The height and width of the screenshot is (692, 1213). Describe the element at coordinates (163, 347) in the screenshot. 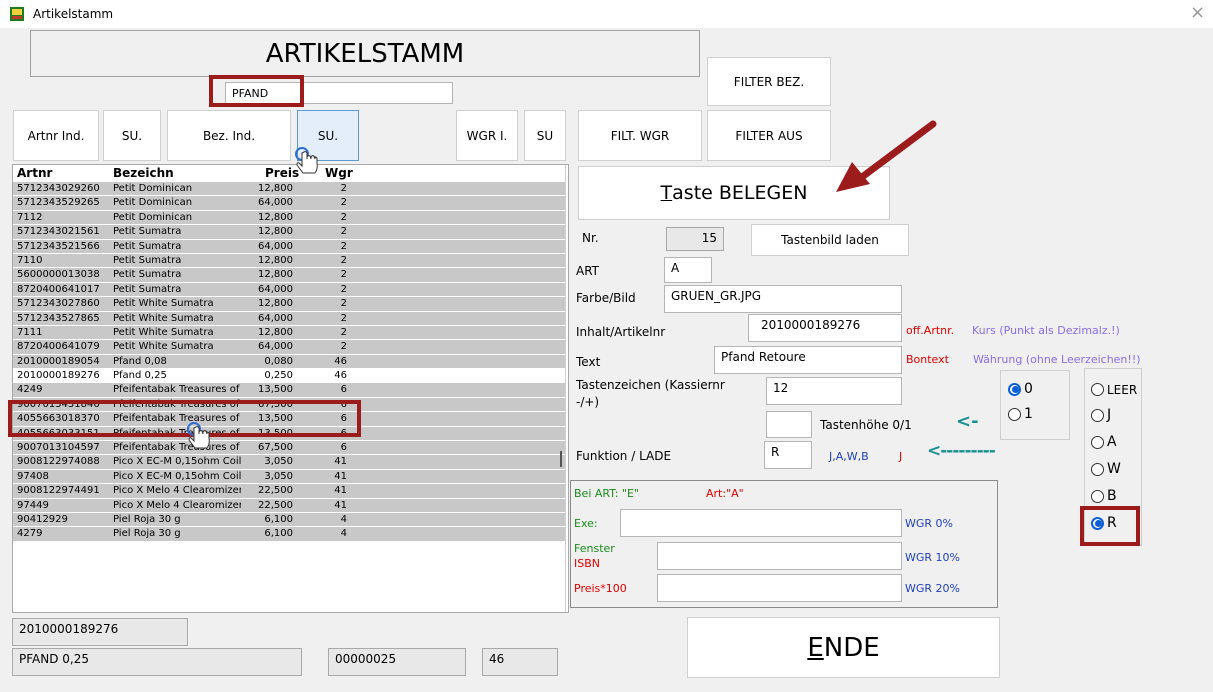

I see `table-cell: Petit White Sumatra` at that location.